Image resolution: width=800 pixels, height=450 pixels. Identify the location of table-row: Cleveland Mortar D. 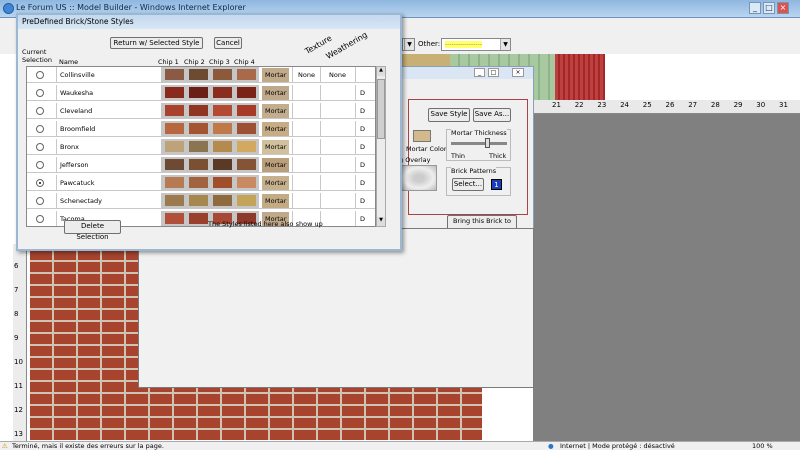
(201, 111).